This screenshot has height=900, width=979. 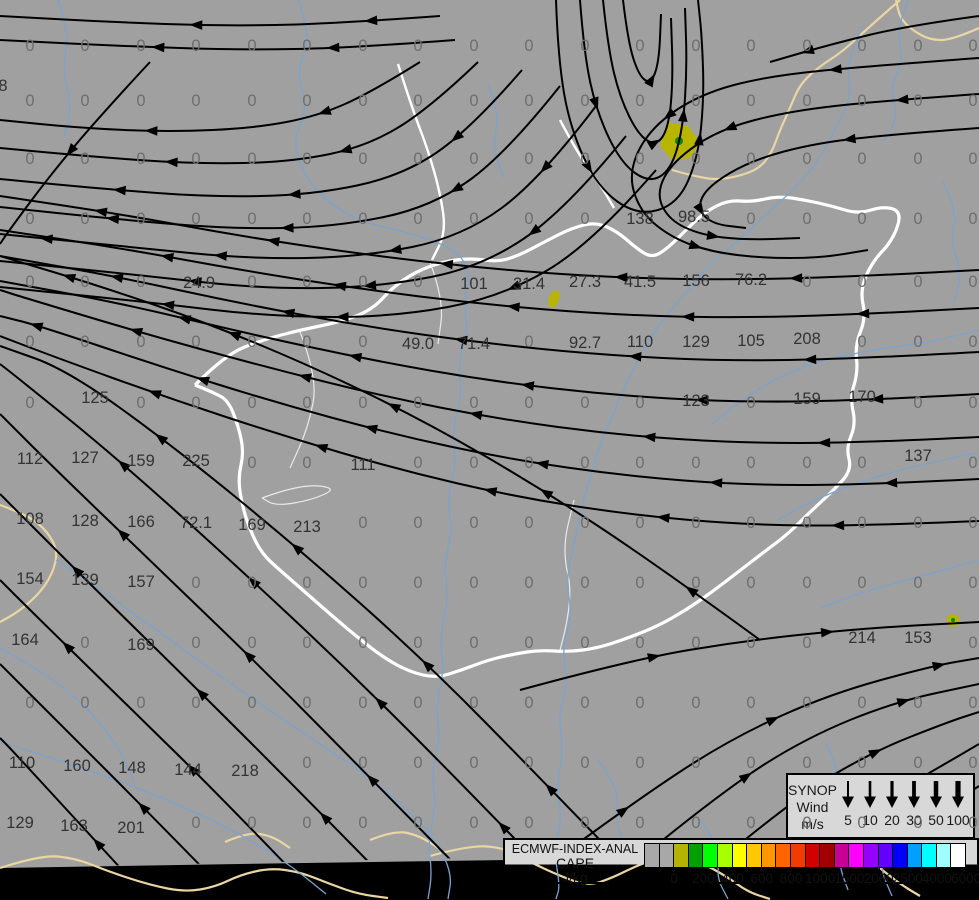 I want to click on wind-speed-arrow-100: 100, so click(x=958, y=808).